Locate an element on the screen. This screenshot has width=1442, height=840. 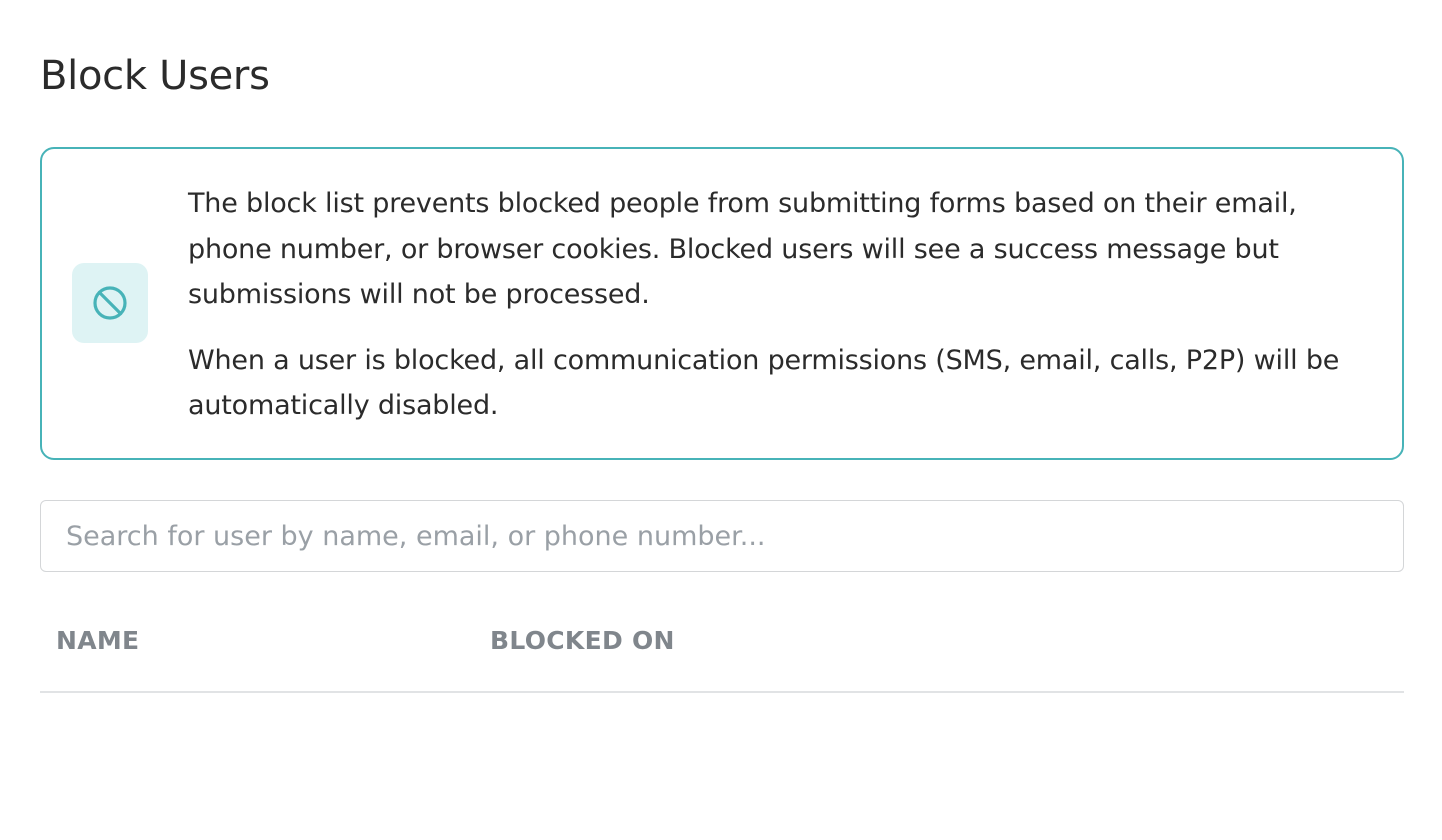
blocked-users-table-header: NAME BLOCKED ON is located at coordinates (722, 651).